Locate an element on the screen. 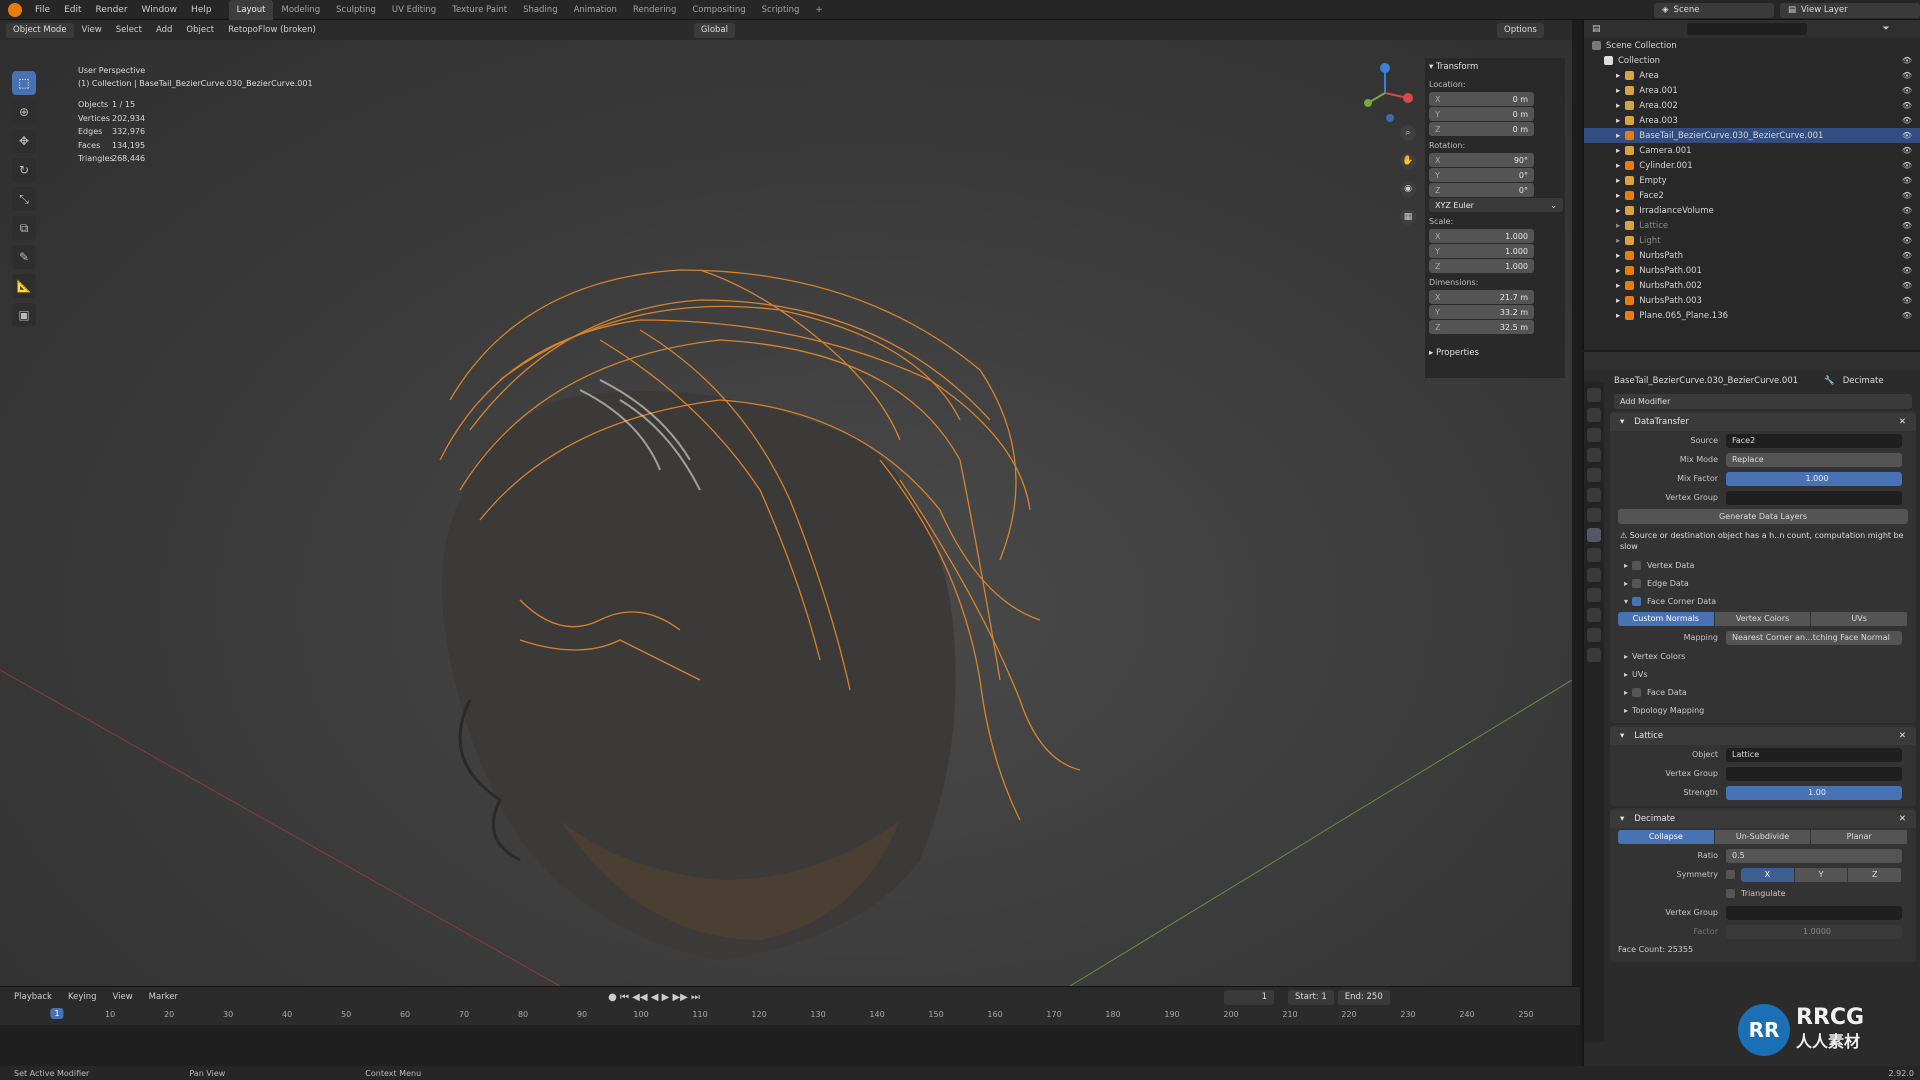 The height and width of the screenshot is (1080, 1920). lattice-object-field: Lattice is located at coordinates (1814, 754).